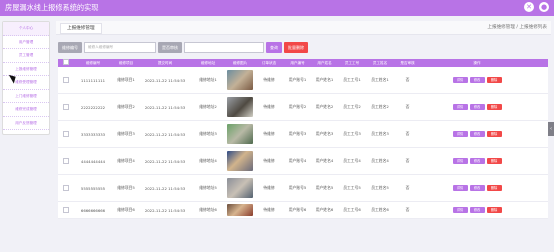 This screenshot has width=554, height=252. Describe the element at coordinates (380, 133) in the screenshot. I see `row-staff-name: 员工姓名3` at that location.